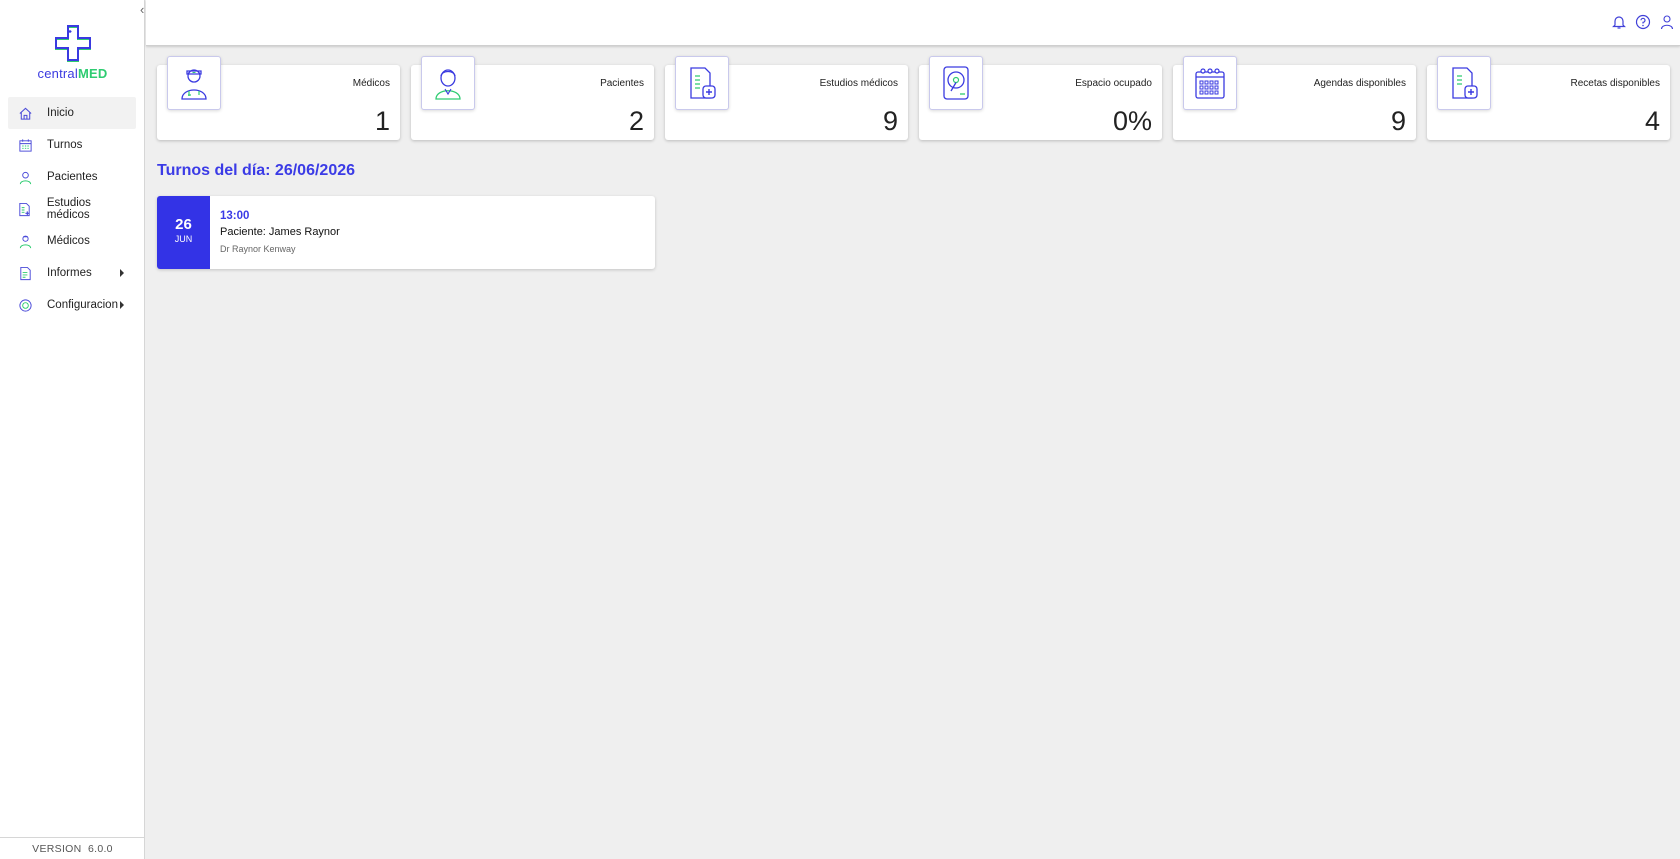 This screenshot has width=1680, height=859. What do you see at coordinates (1652, 121) in the screenshot?
I see `stat-card-value: 4` at bounding box center [1652, 121].